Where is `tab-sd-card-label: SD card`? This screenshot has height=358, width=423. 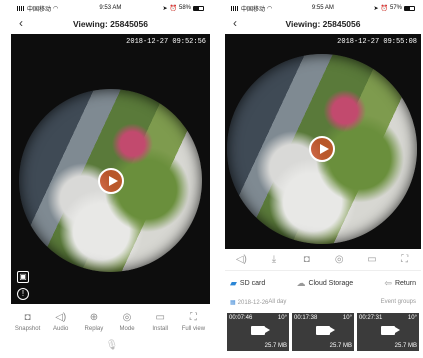
tab-sd-card-label: SD card is located at coordinates (252, 283).